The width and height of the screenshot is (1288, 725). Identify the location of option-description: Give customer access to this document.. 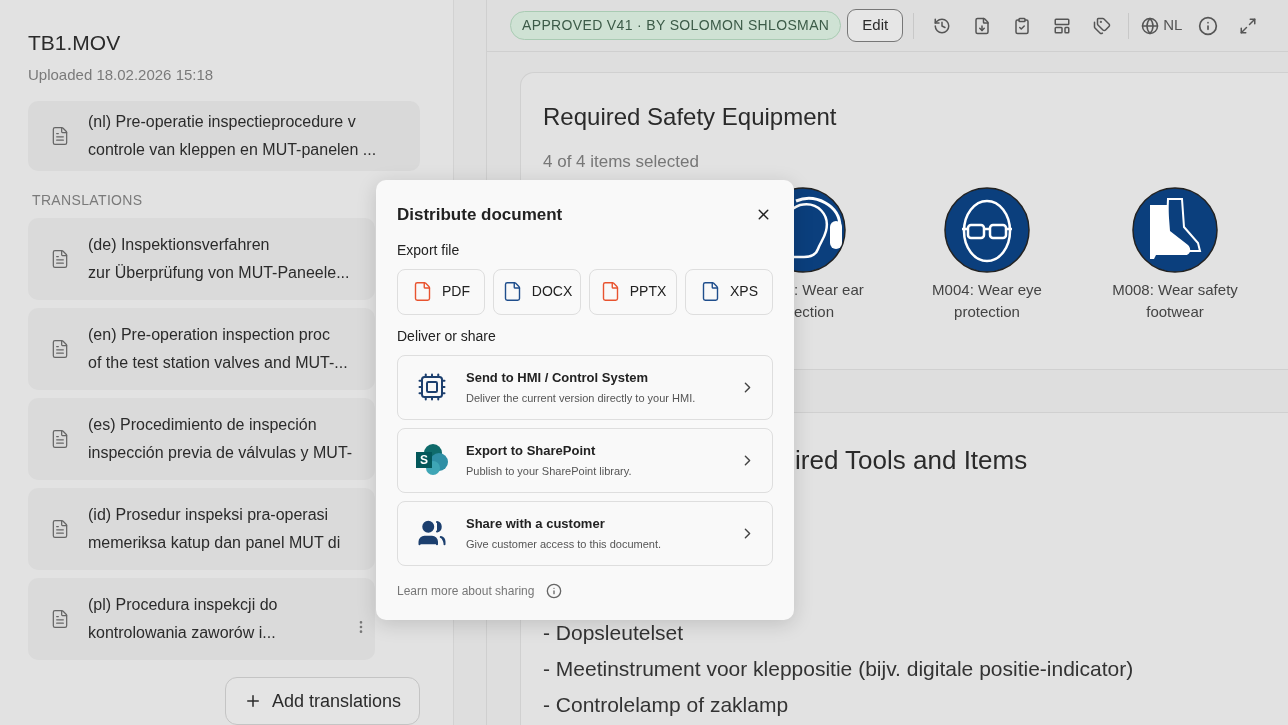
(564, 544).